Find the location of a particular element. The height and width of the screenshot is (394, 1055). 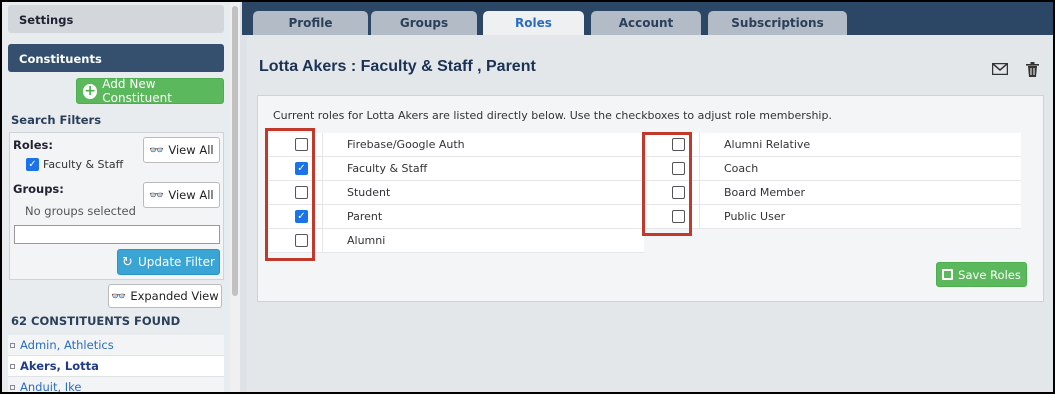

role-row: Coach is located at coordinates (833, 168).